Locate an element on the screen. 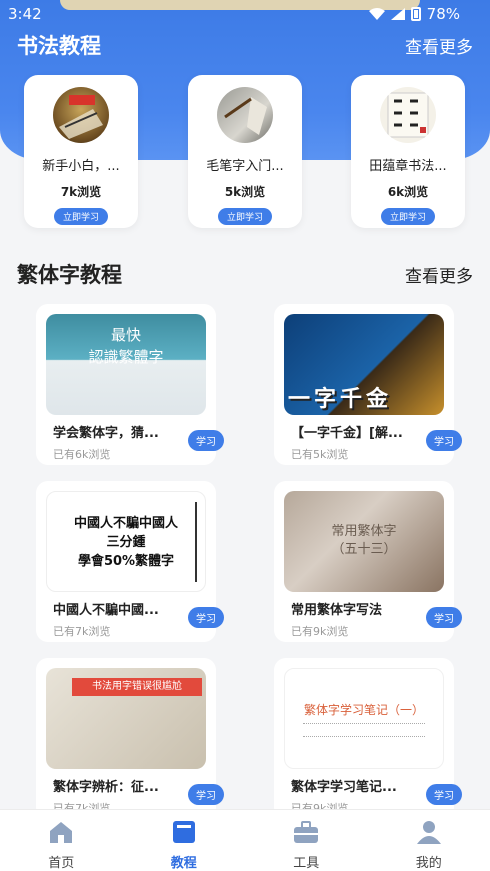 This screenshot has width=490, height=871. nav-item-tutorial: 教程 is located at coordinates (184, 840).